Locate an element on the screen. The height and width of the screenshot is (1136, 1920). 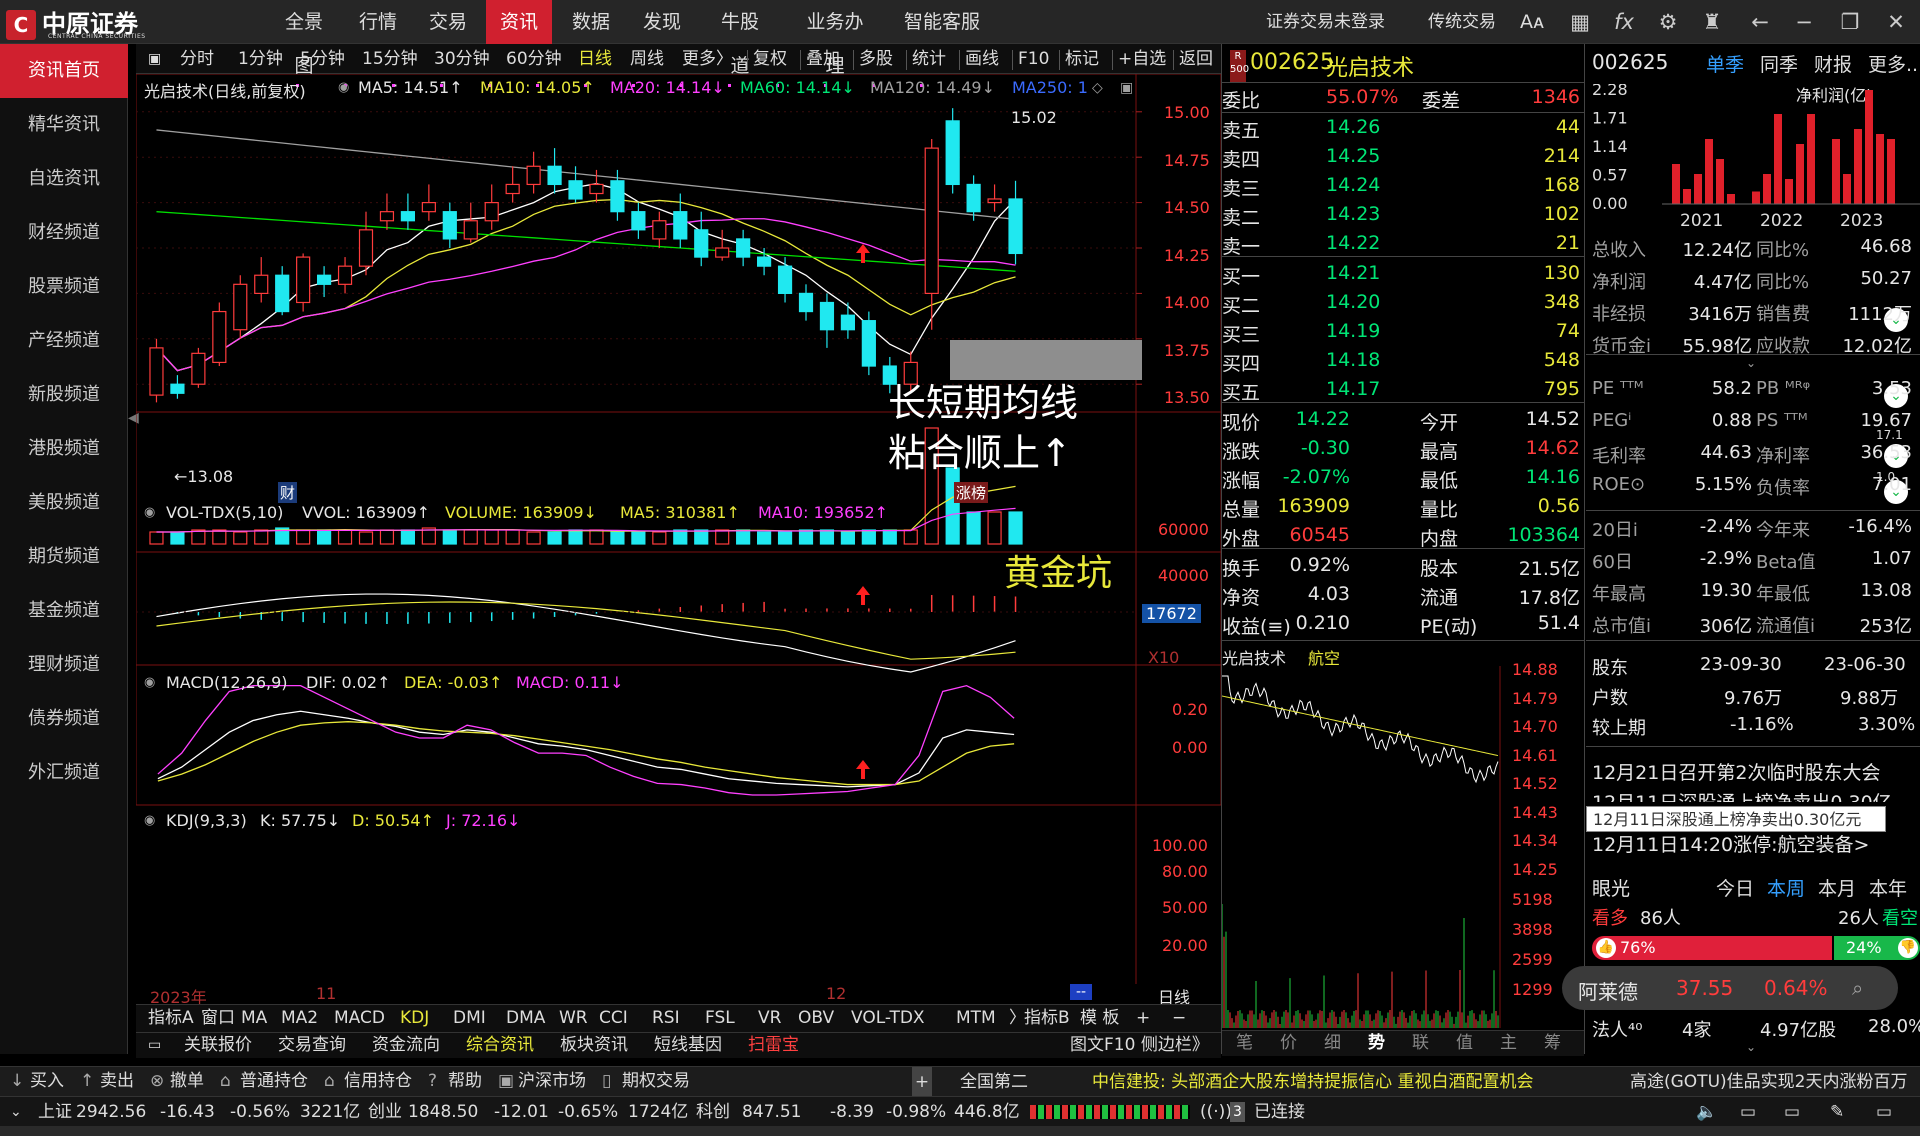
indicator-tab-right-3: − is located at coordinates (1179, 1018).